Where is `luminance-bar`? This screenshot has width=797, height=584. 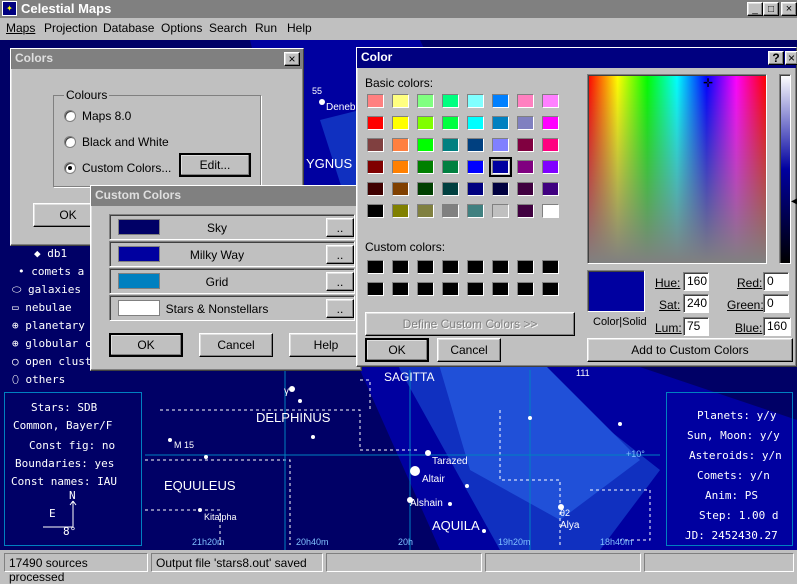 luminance-bar is located at coordinates (785, 169).